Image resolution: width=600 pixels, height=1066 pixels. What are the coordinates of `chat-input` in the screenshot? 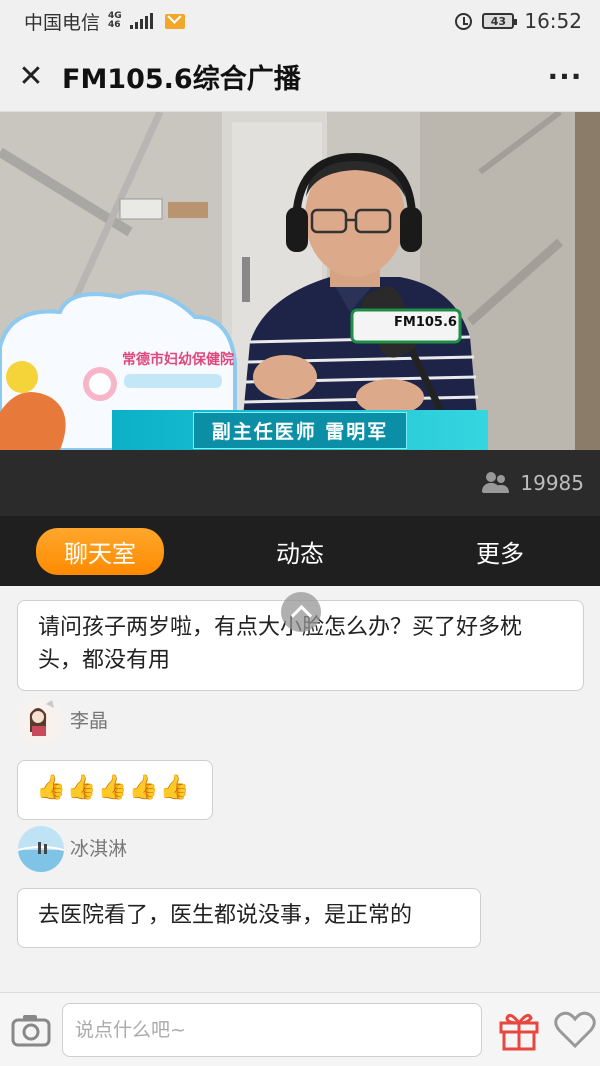 It's located at (272, 1029).